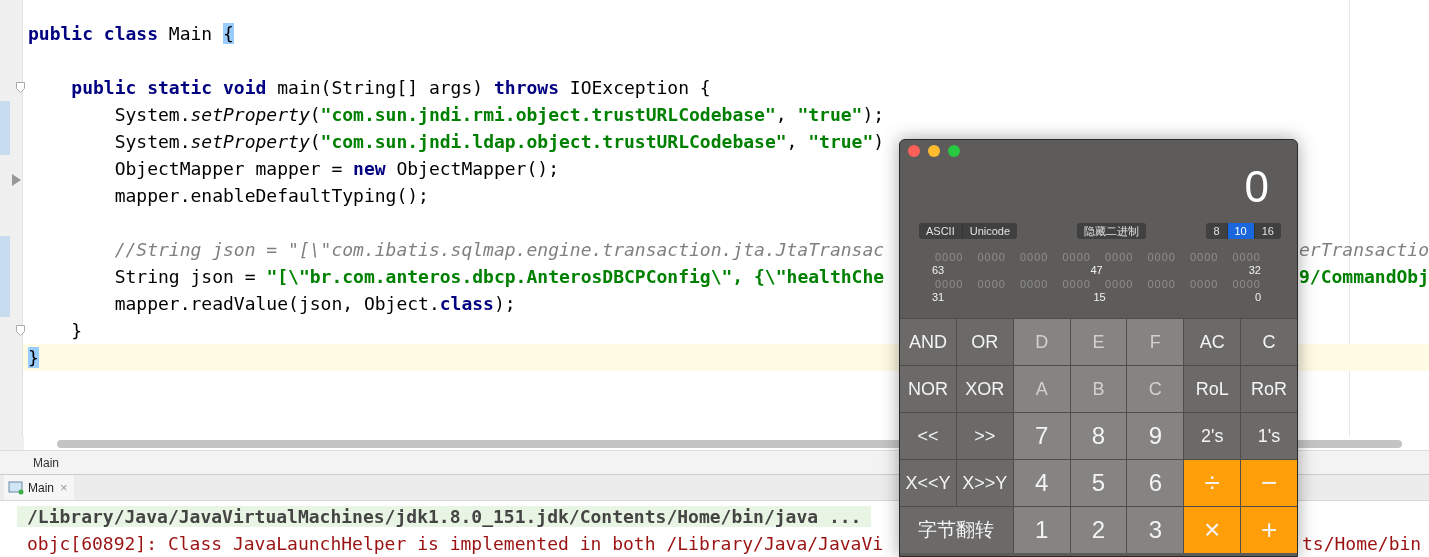 The image size is (1429, 557). Describe the element at coordinates (928, 389) in the screenshot. I see `calculator-key: NOR` at that location.